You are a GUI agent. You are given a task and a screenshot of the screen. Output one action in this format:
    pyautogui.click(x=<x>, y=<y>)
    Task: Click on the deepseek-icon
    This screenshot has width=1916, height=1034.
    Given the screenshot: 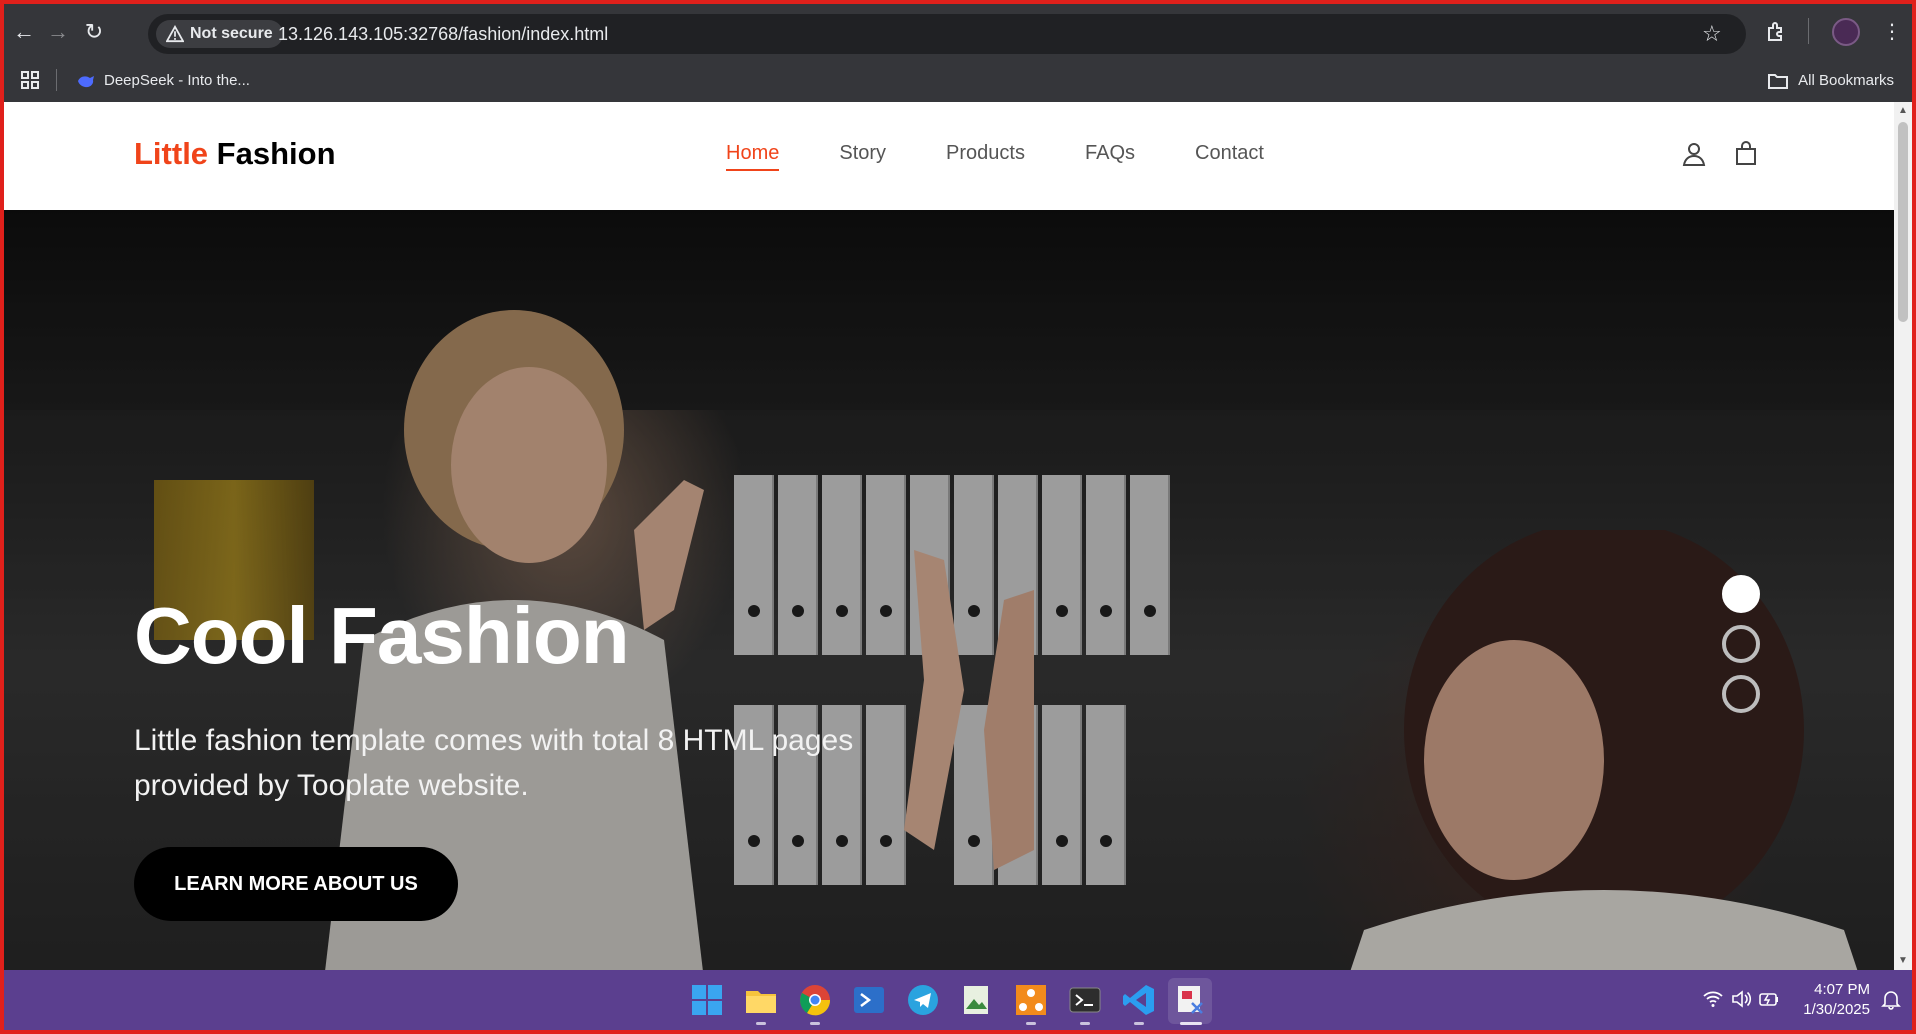 What is the action you would take?
    pyautogui.click(x=86, y=82)
    